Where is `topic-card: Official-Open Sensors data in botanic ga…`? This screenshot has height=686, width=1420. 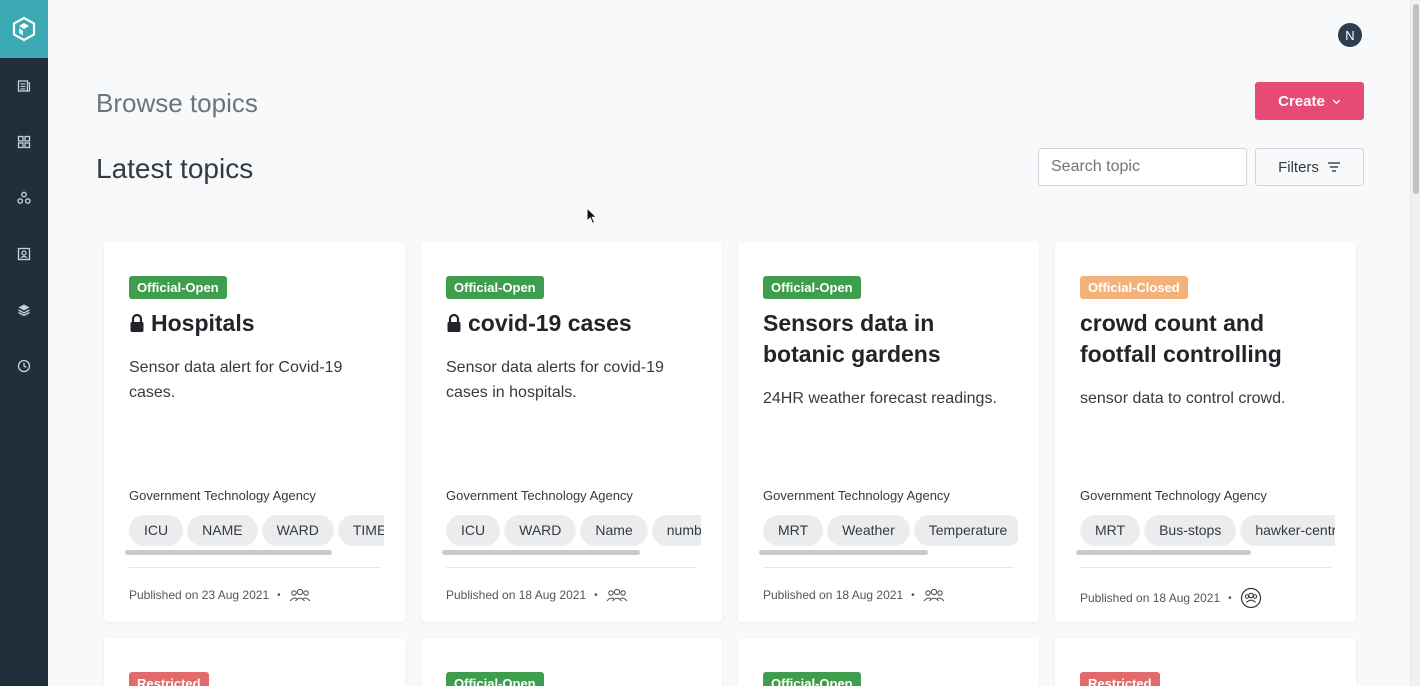 topic-card: Official-Open Sensors data in botanic ga… is located at coordinates (888, 432).